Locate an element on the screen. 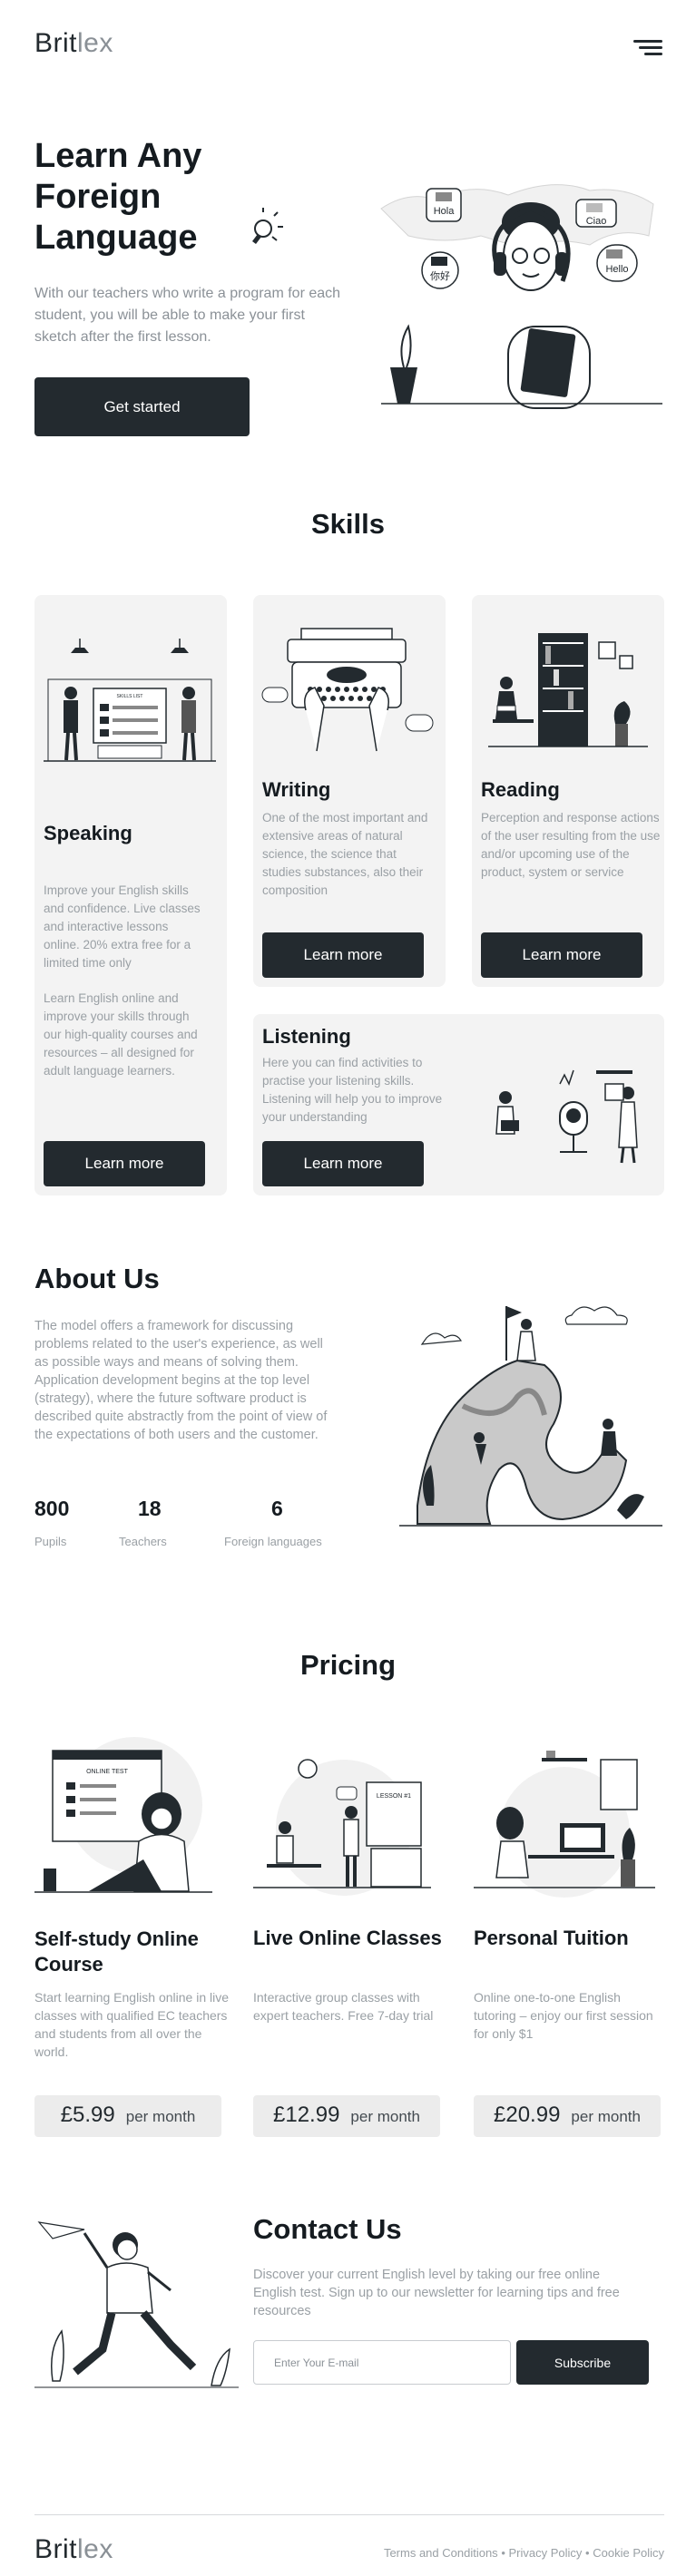 The width and height of the screenshot is (696, 2576). terms-link: Terms and Conditions is located at coordinates (441, 2553).